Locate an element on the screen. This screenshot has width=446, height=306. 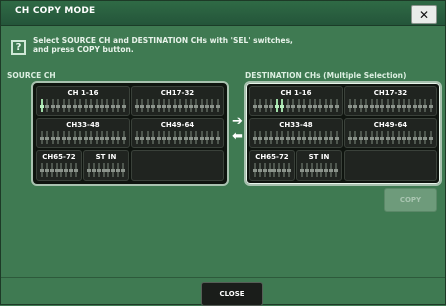
source-block-ch65-72: CH65-72 is located at coordinates (59, 165).